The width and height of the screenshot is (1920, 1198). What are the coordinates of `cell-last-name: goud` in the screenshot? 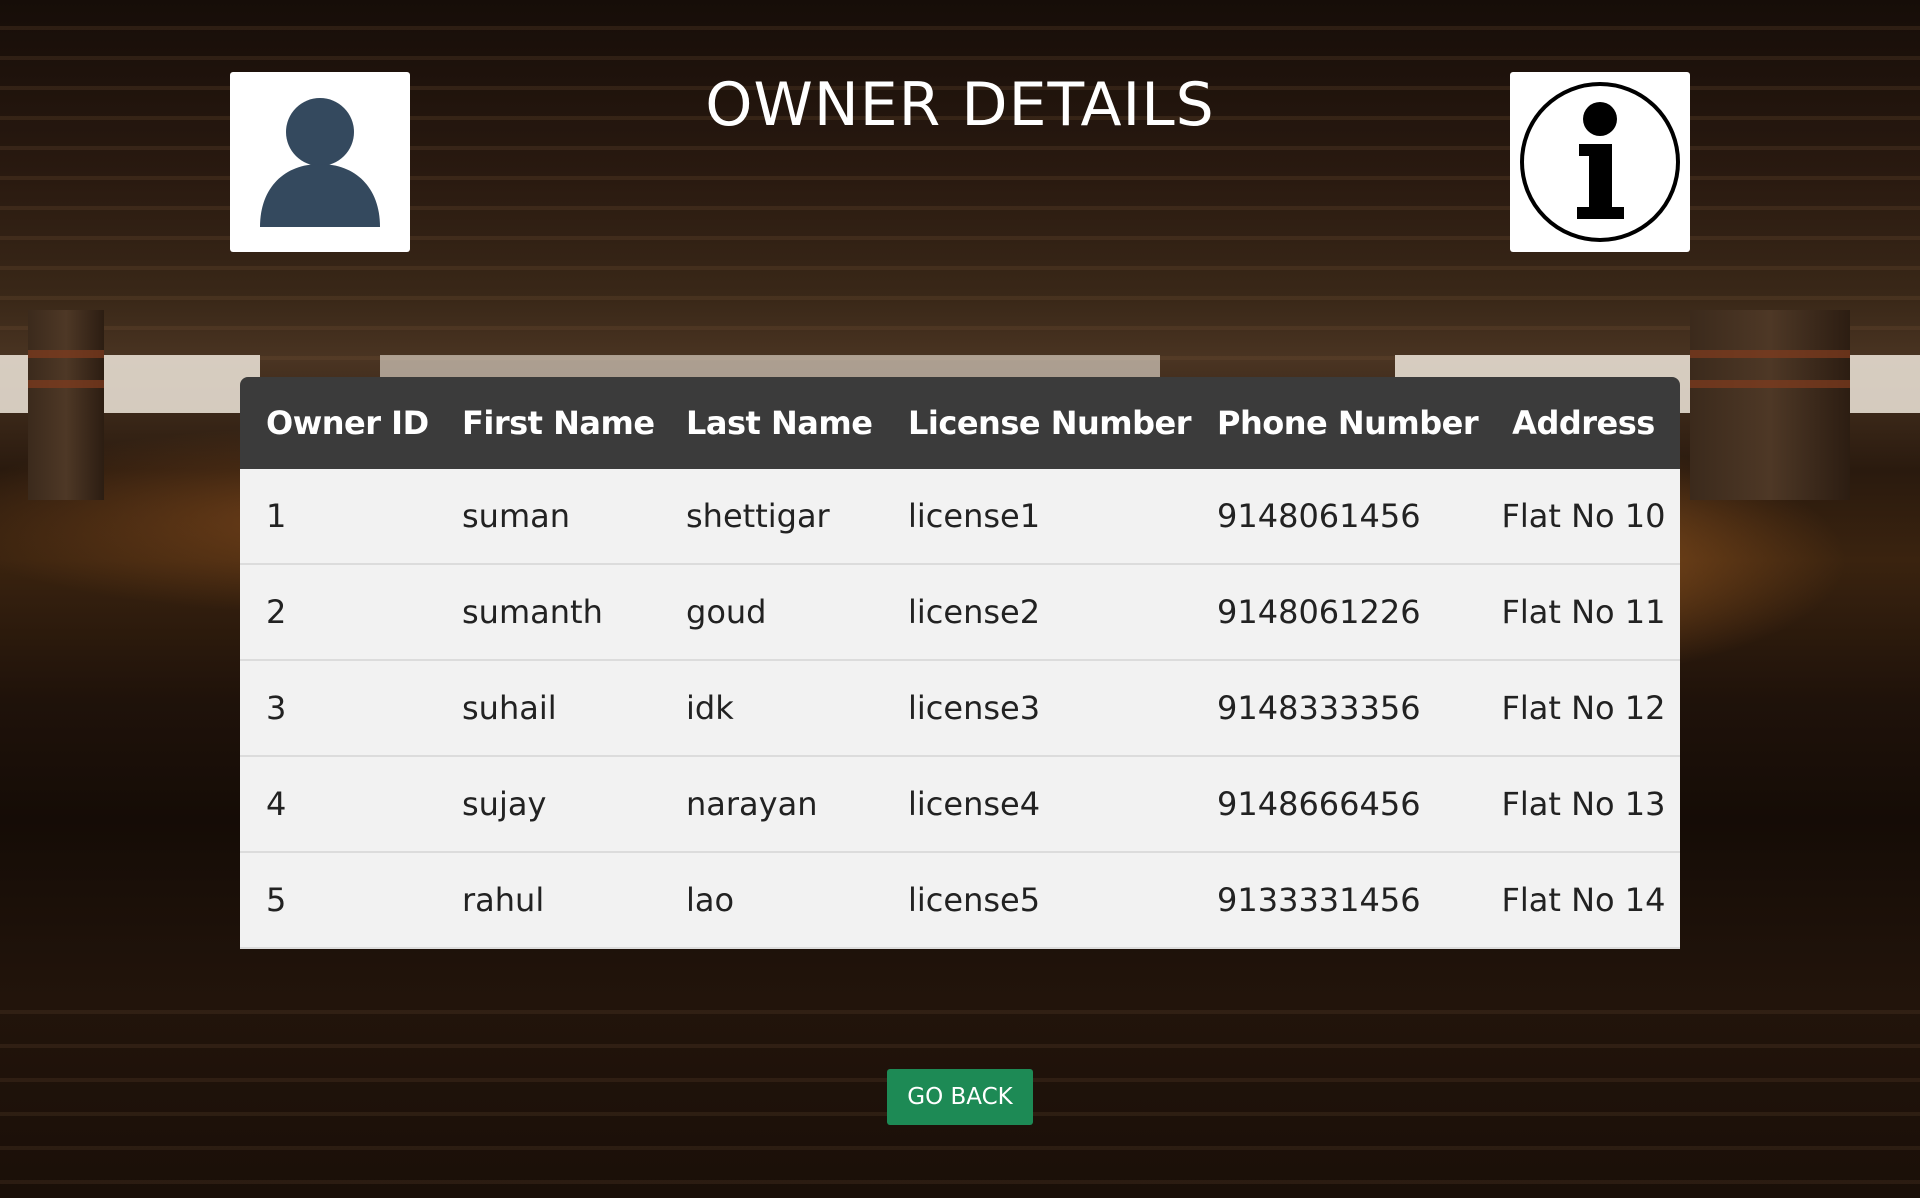 It's located at (771, 612).